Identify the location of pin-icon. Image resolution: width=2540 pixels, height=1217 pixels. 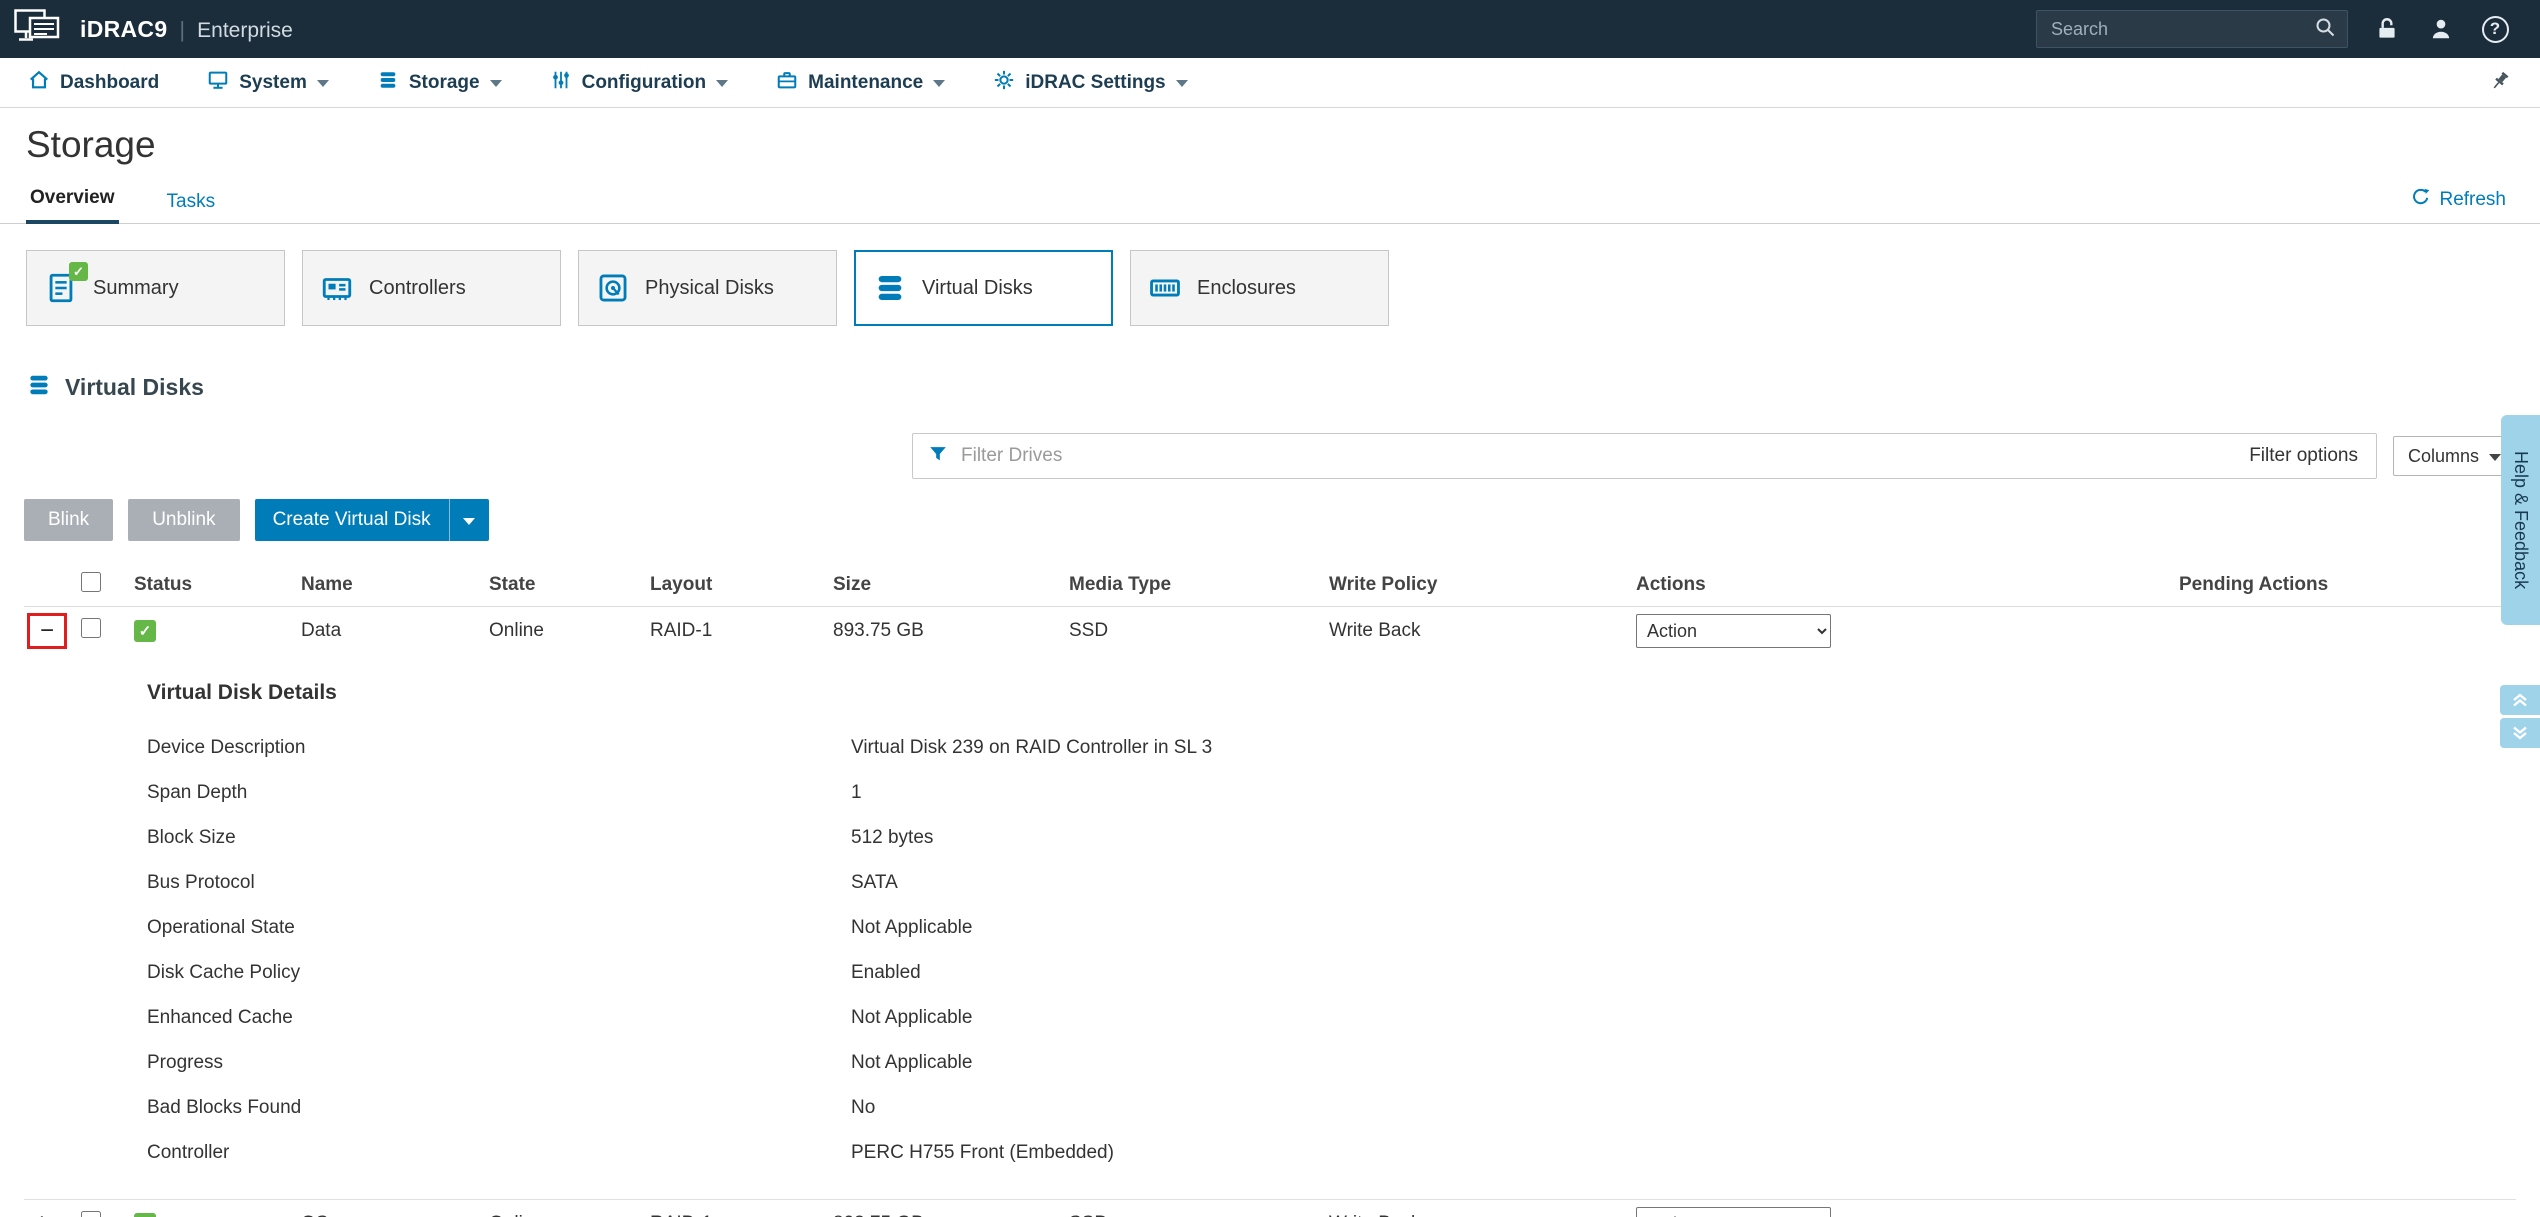
(2500, 82).